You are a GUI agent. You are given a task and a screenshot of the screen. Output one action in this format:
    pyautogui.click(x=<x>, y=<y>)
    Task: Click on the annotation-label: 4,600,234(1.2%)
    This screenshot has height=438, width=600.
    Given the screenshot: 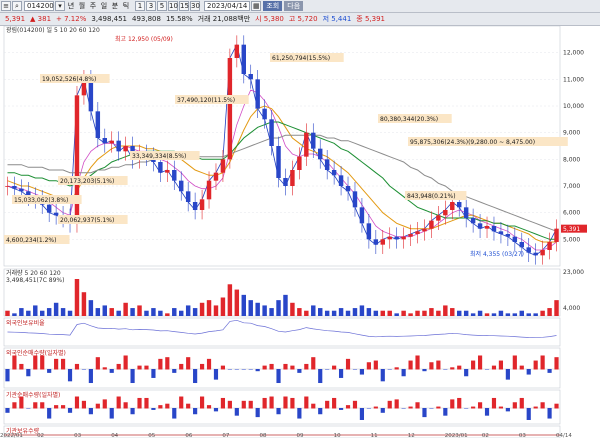 What is the action you would take?
    pyautogui.click(x=31, y=240)
    